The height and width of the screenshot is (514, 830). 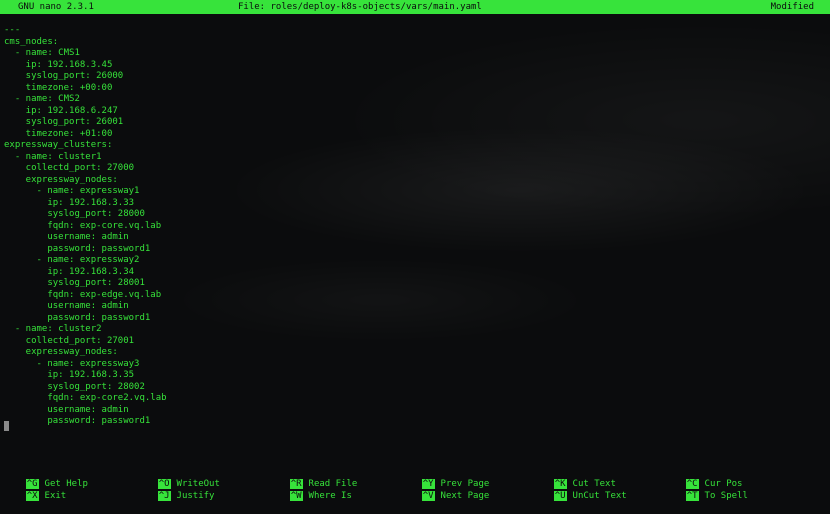 I want to click on shortcut-label: Justify, so click(x=195, y=496).